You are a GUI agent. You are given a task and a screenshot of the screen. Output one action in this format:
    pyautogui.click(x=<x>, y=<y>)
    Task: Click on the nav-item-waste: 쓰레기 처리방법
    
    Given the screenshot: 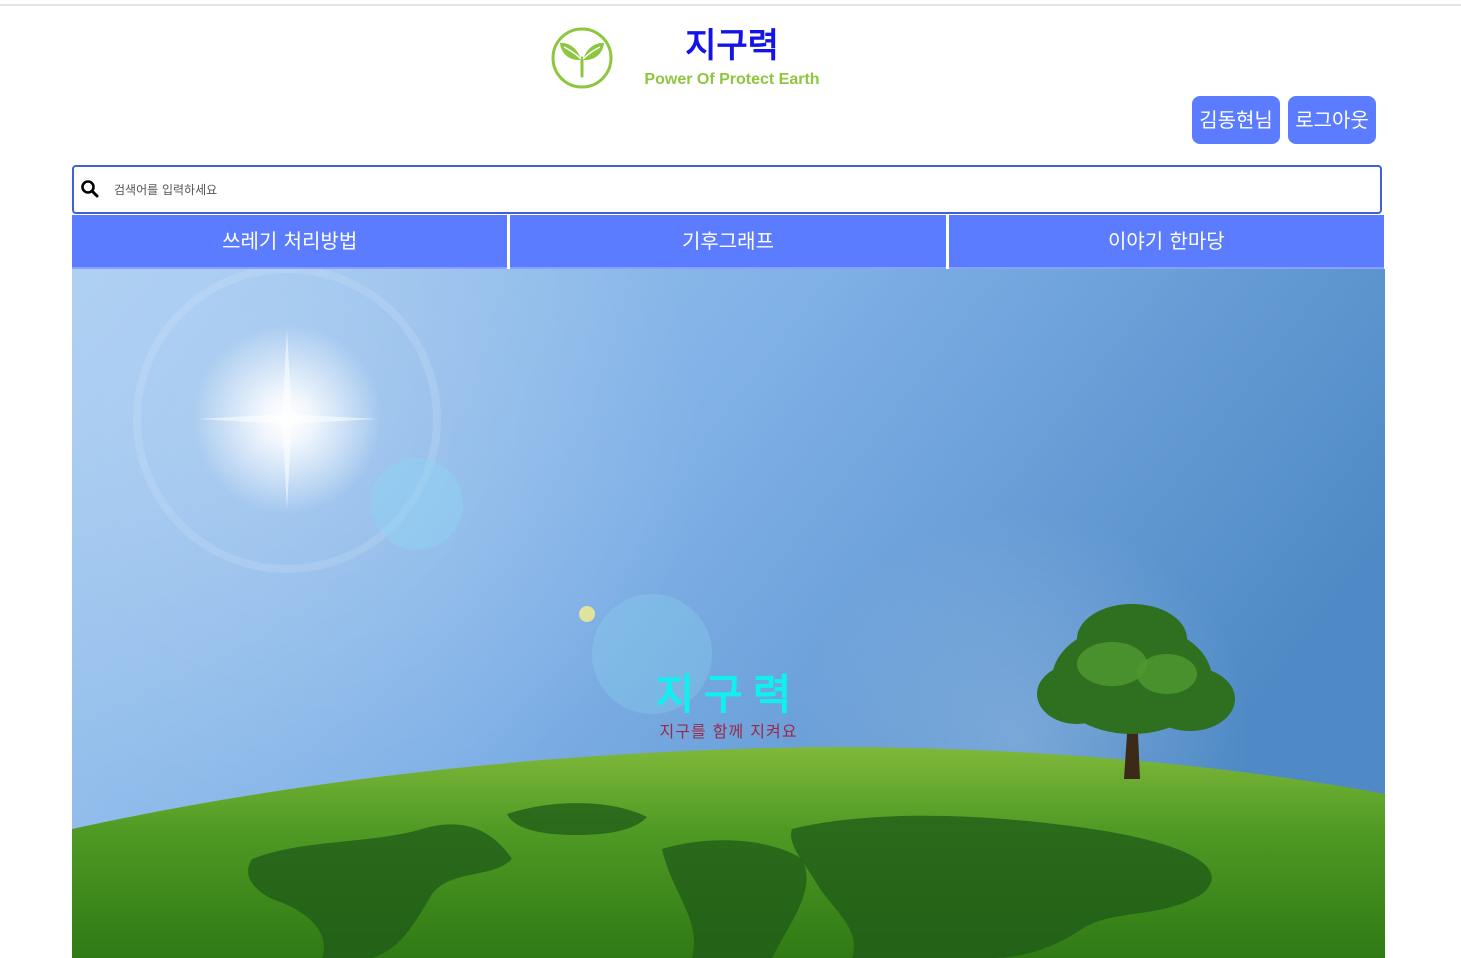 What is the action you would take?
    pyautogui.click(x=290, y=242)
    